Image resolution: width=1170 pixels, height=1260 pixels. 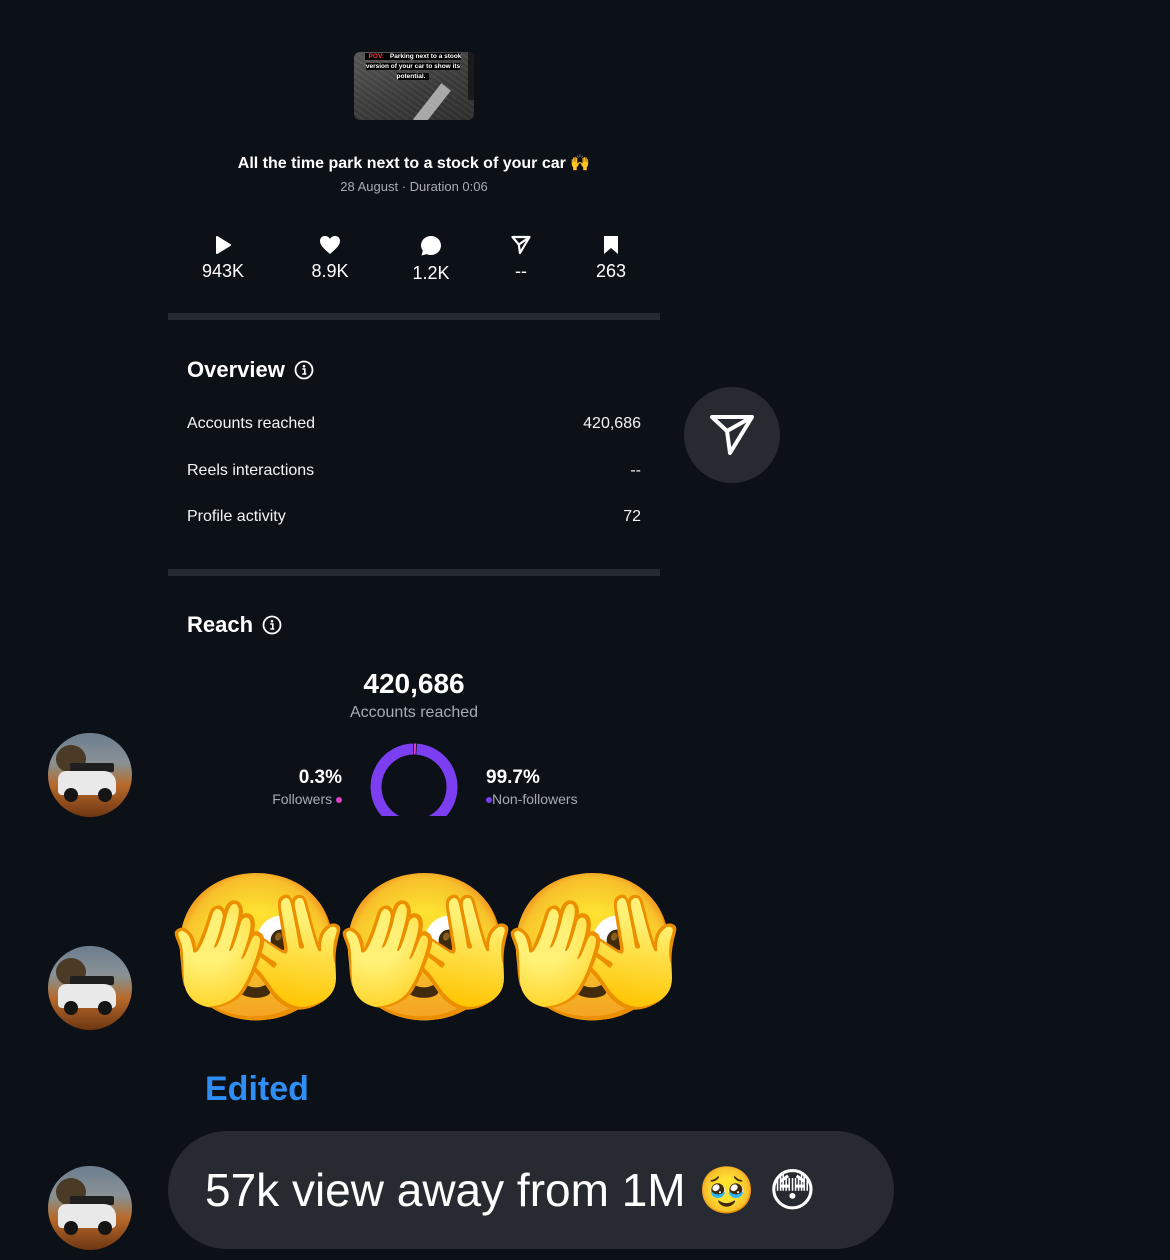 I want to click on row-label: Reels interactions, so click(x=251, y=470).